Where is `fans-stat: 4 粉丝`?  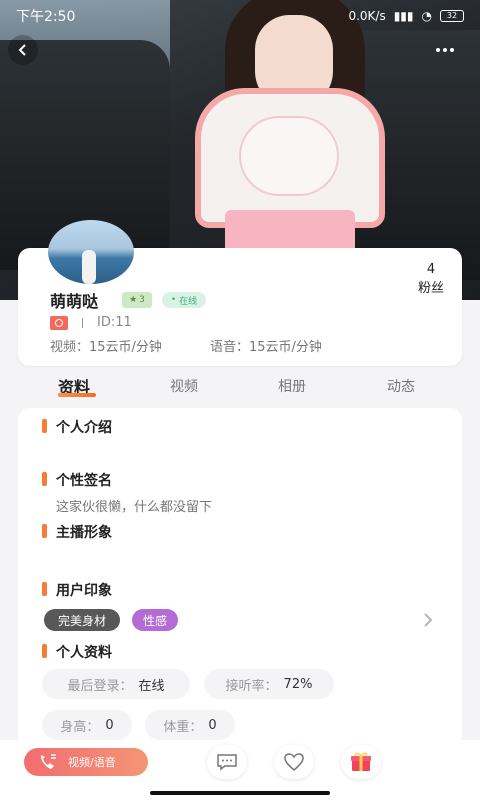
fans-stat: 4 粉丝 is located at coordinates (431, 279).